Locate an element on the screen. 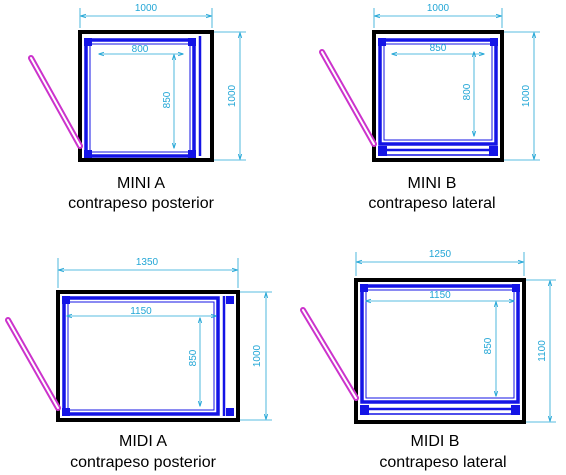 This screenshot has width=566, height=475. cabin-depth-label: 800 is located at coordinates (467, 91).